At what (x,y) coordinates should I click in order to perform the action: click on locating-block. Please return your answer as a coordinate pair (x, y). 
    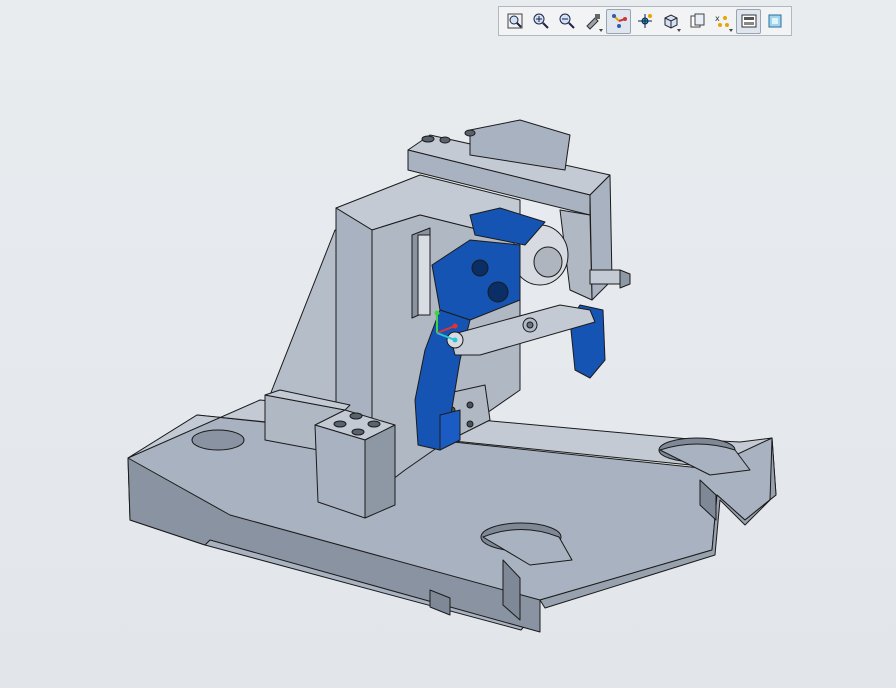
    Looking at the image, I should click on (355, 464).